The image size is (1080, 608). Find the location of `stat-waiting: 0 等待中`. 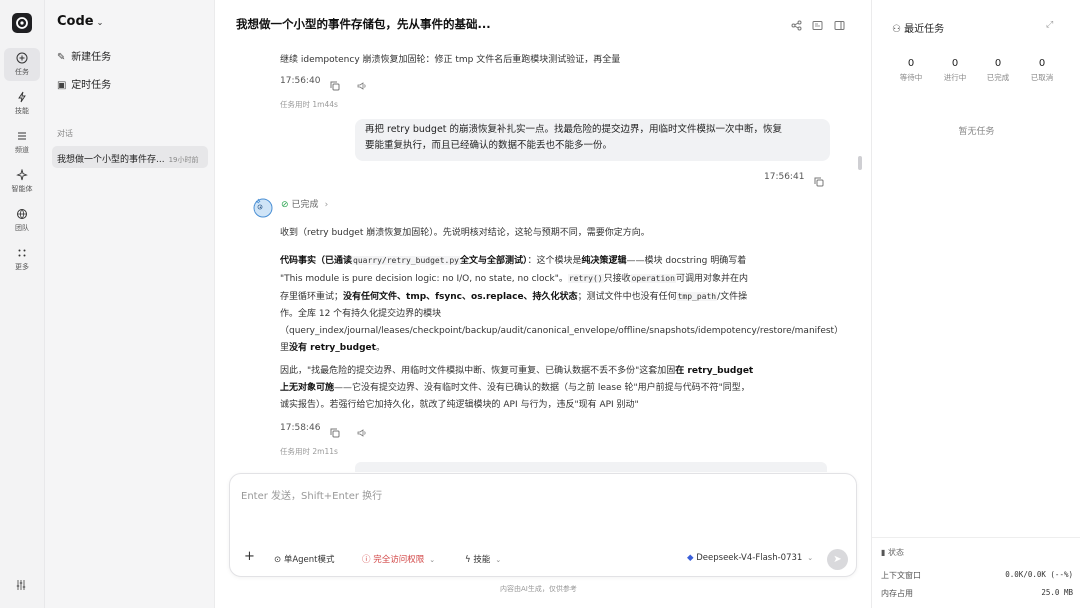

stat-waiting: 0 等待中 is located at coordinates (911, 70).